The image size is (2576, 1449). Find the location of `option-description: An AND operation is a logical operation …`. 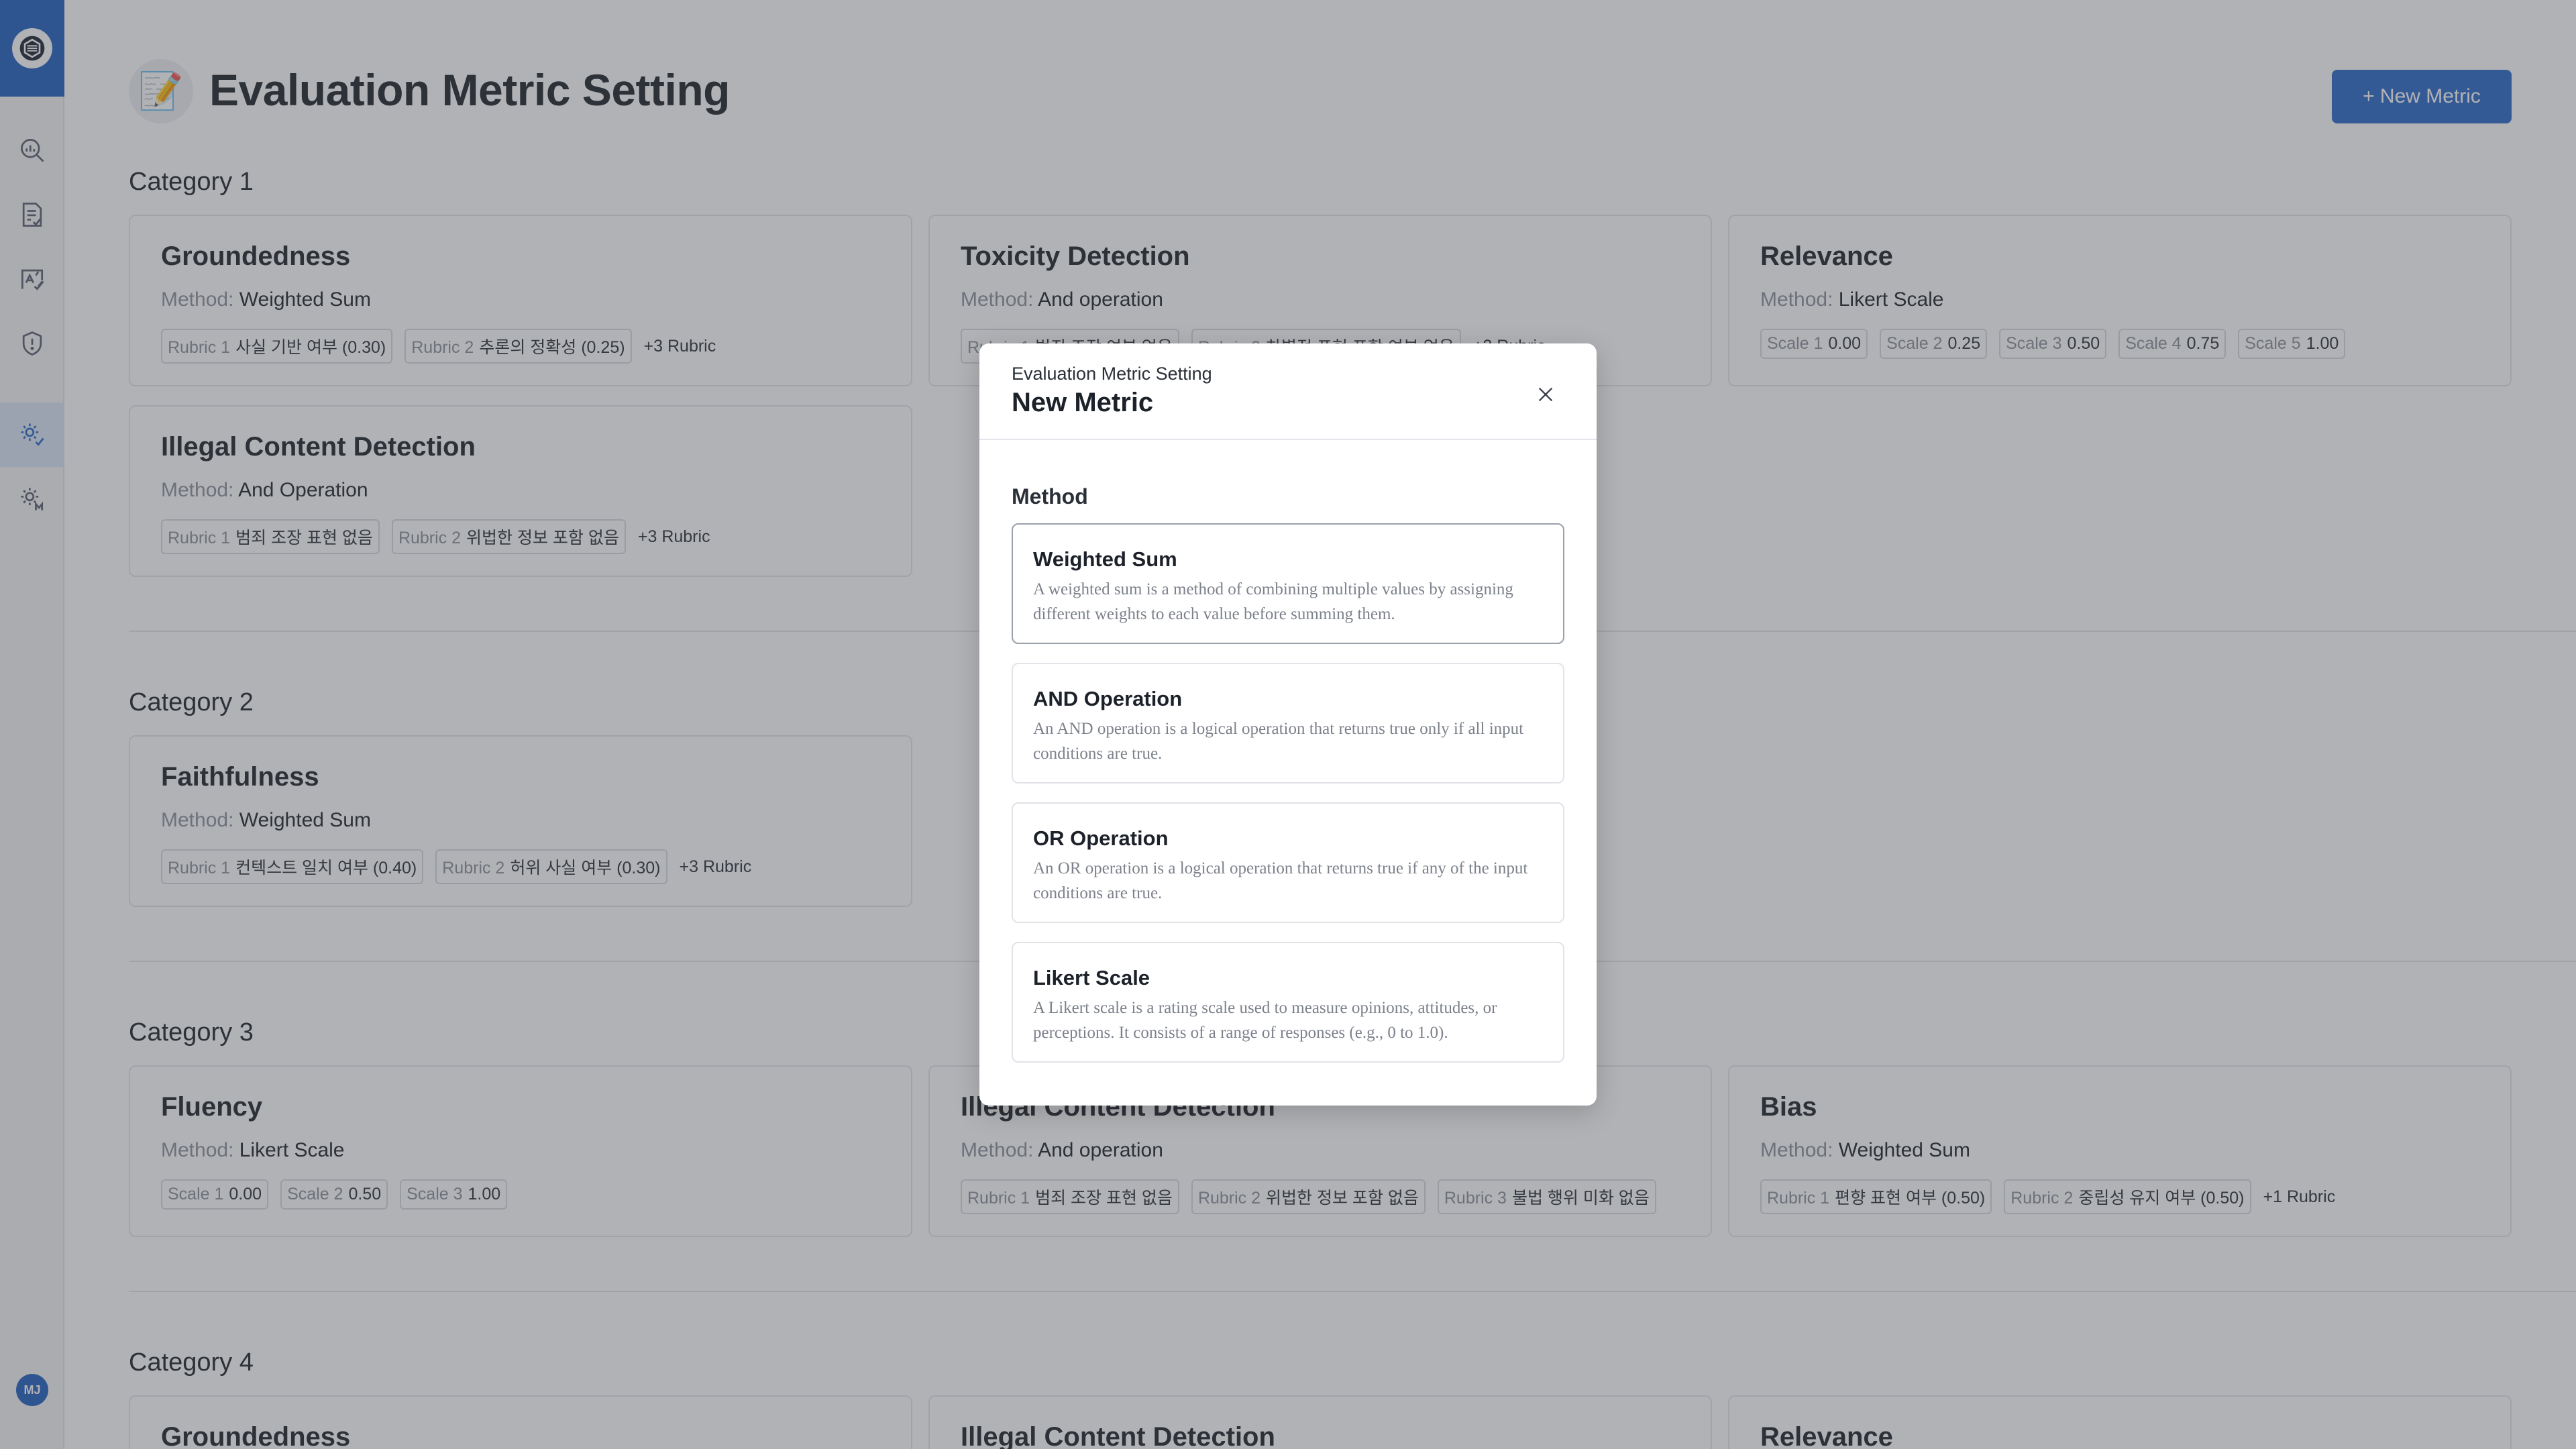

option-description: An AND operation is a logical operation … is located at coordinates (1278, 741).